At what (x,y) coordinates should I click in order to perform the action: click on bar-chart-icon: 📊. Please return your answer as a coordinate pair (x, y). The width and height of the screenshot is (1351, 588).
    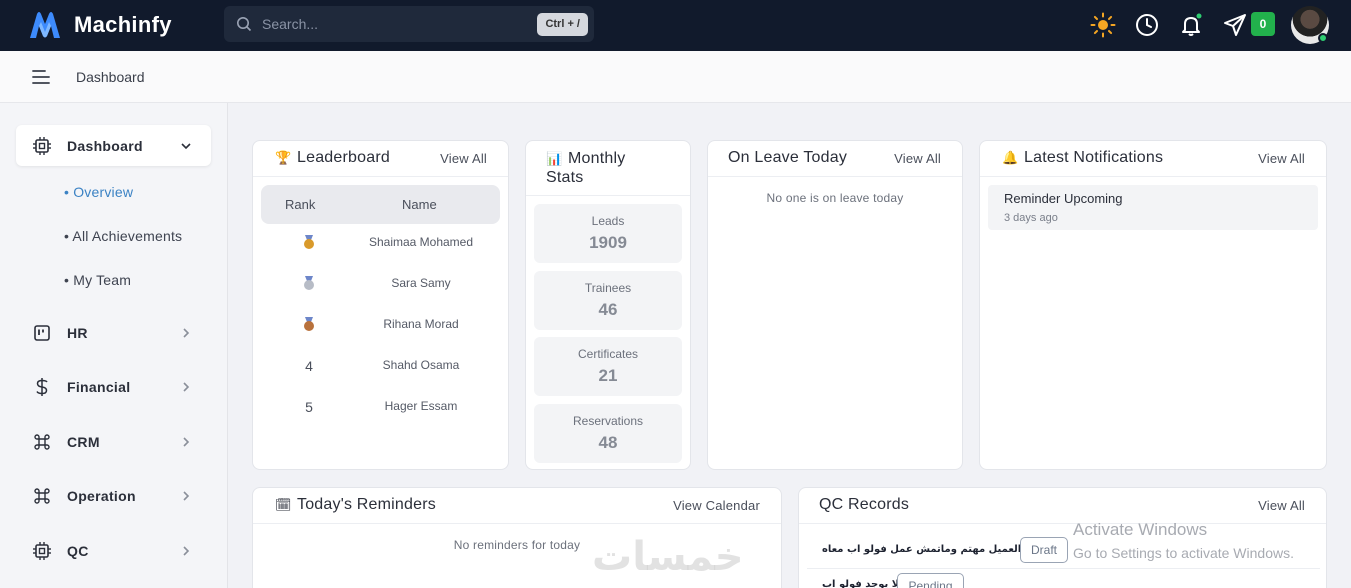
    Looking at the image, I should click on (554, 158).